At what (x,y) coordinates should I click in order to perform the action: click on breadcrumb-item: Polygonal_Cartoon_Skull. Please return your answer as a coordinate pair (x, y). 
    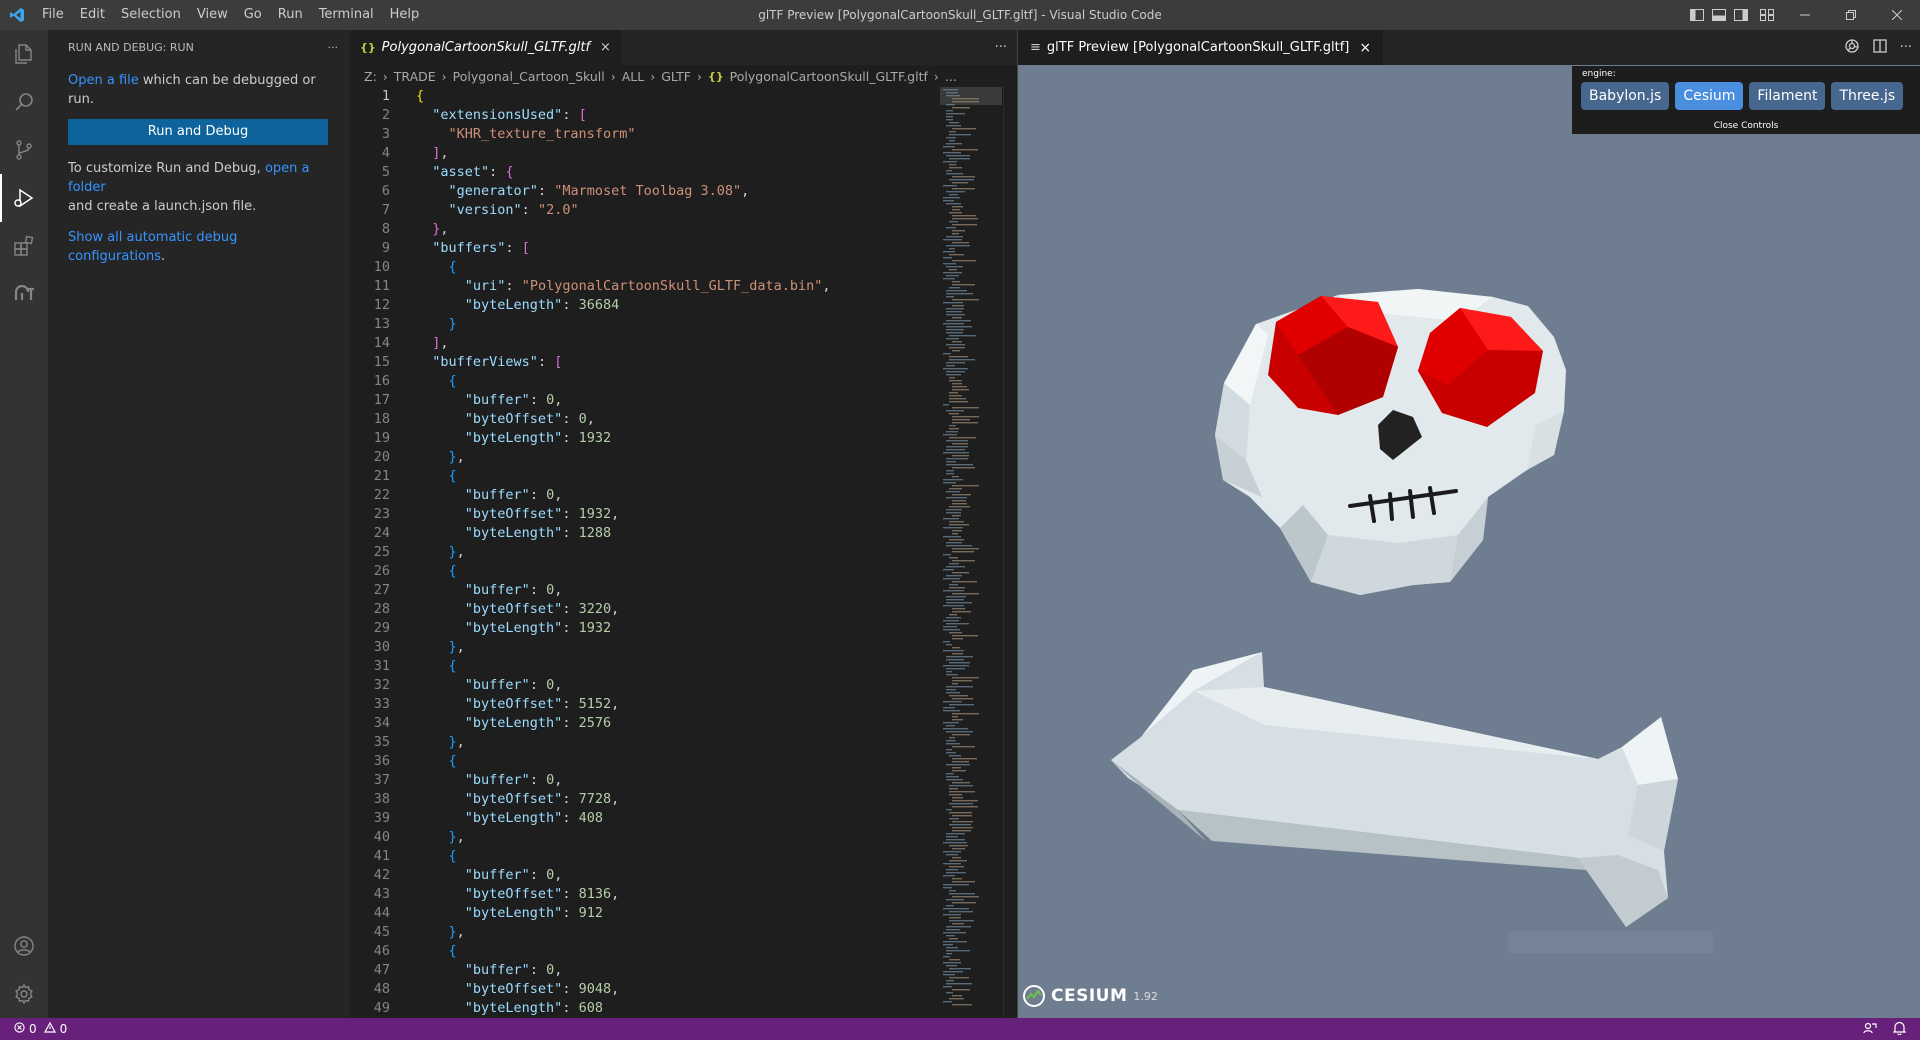
    Looking at the image, I should click on (529, 76).